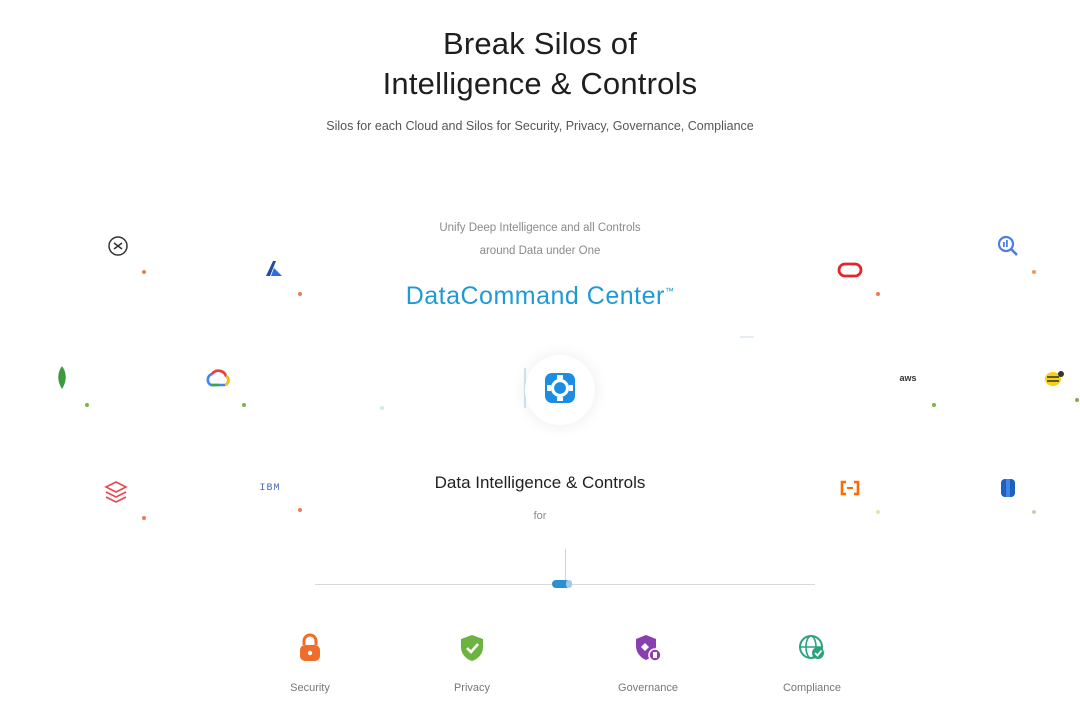 The image size is (1080, 727). Describe the element at coordinates (540, 43) in the screenshot. I see `title-line-1: Break Silos of` at that location.